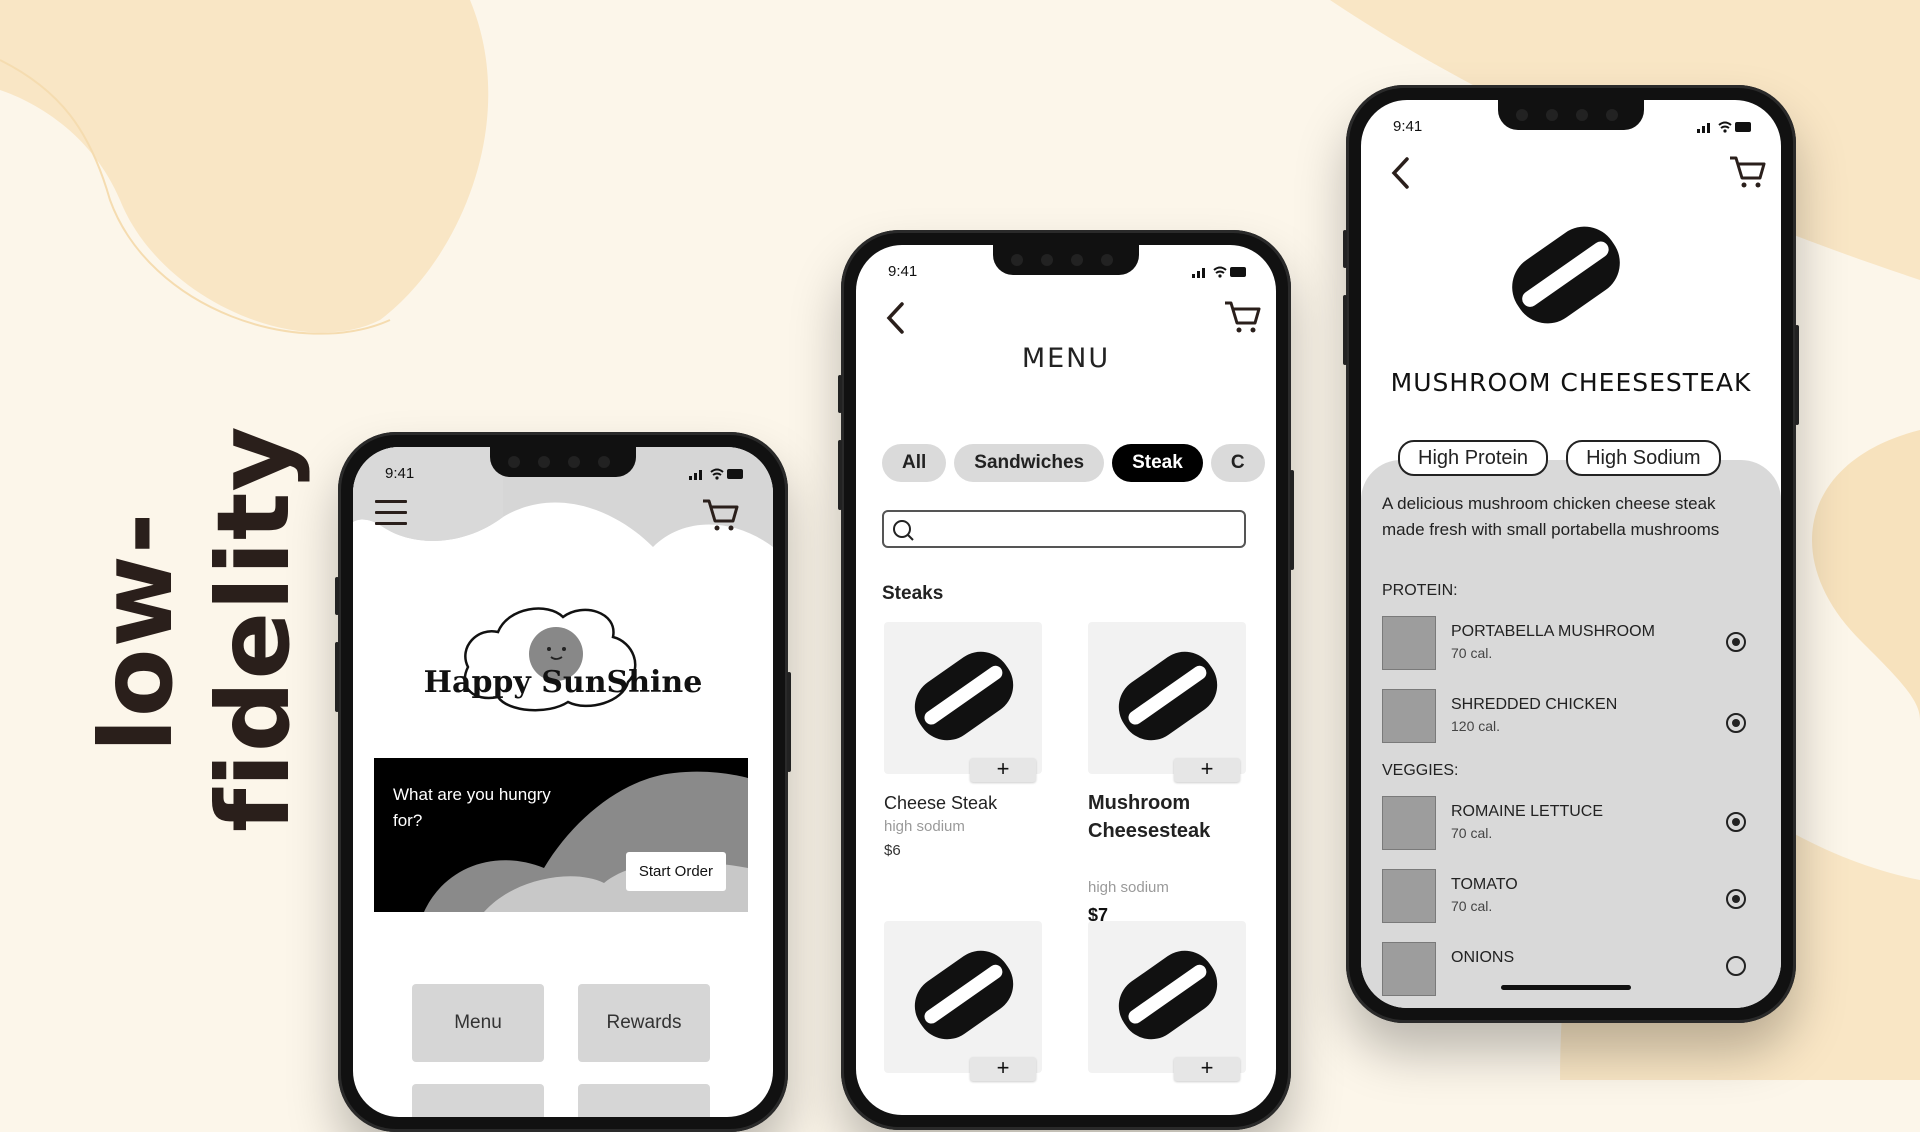 The height and width of the screenshot is (1132, 1920). I want to click on ingredient-row: TOMATO 70 cal., so click(1564, 896).